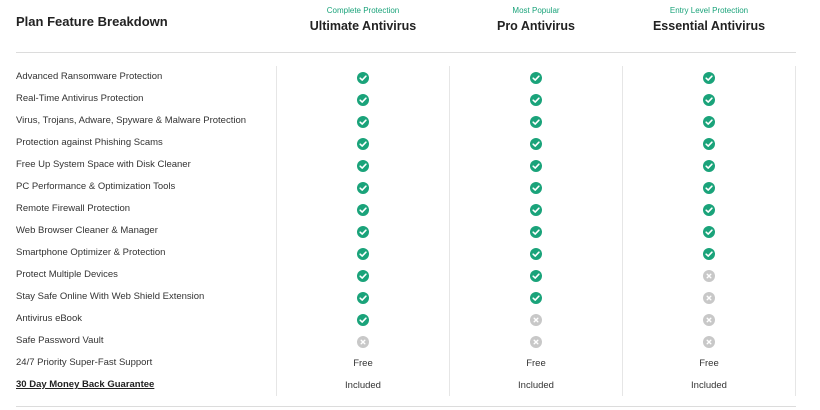 This screenshot has height=410, width=820. I want to click on feature-label: Safe Password Vault, so click(60, 340).